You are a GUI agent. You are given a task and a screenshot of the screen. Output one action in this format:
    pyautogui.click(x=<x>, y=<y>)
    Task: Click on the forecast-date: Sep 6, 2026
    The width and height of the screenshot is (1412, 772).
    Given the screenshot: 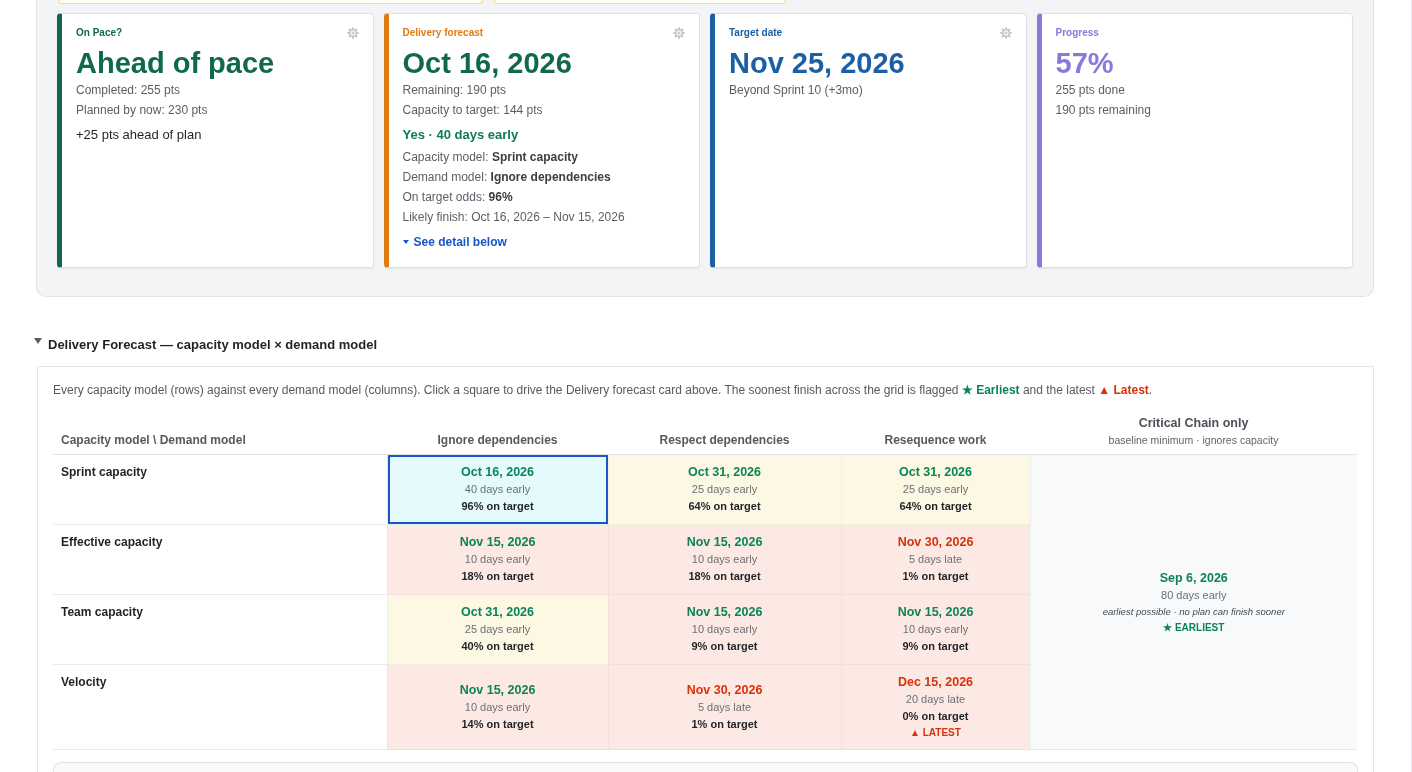 What is the action you would take?
    pyautogui.click(x=1193, y=578)
    